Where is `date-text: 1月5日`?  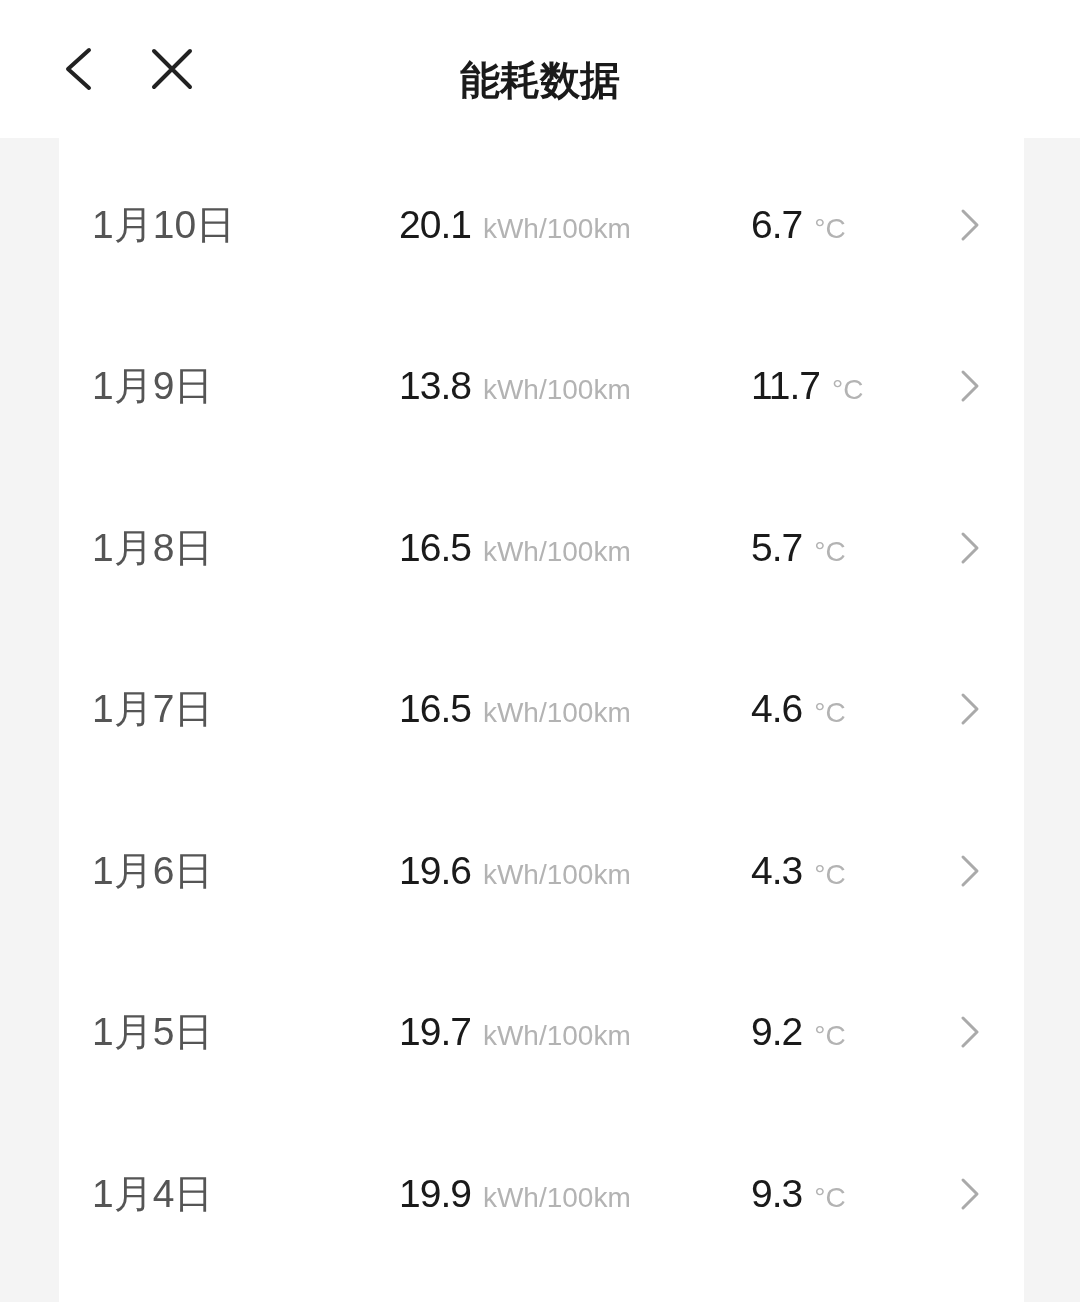 date-text: 1月5日 is located at coordinates (153, 1032).